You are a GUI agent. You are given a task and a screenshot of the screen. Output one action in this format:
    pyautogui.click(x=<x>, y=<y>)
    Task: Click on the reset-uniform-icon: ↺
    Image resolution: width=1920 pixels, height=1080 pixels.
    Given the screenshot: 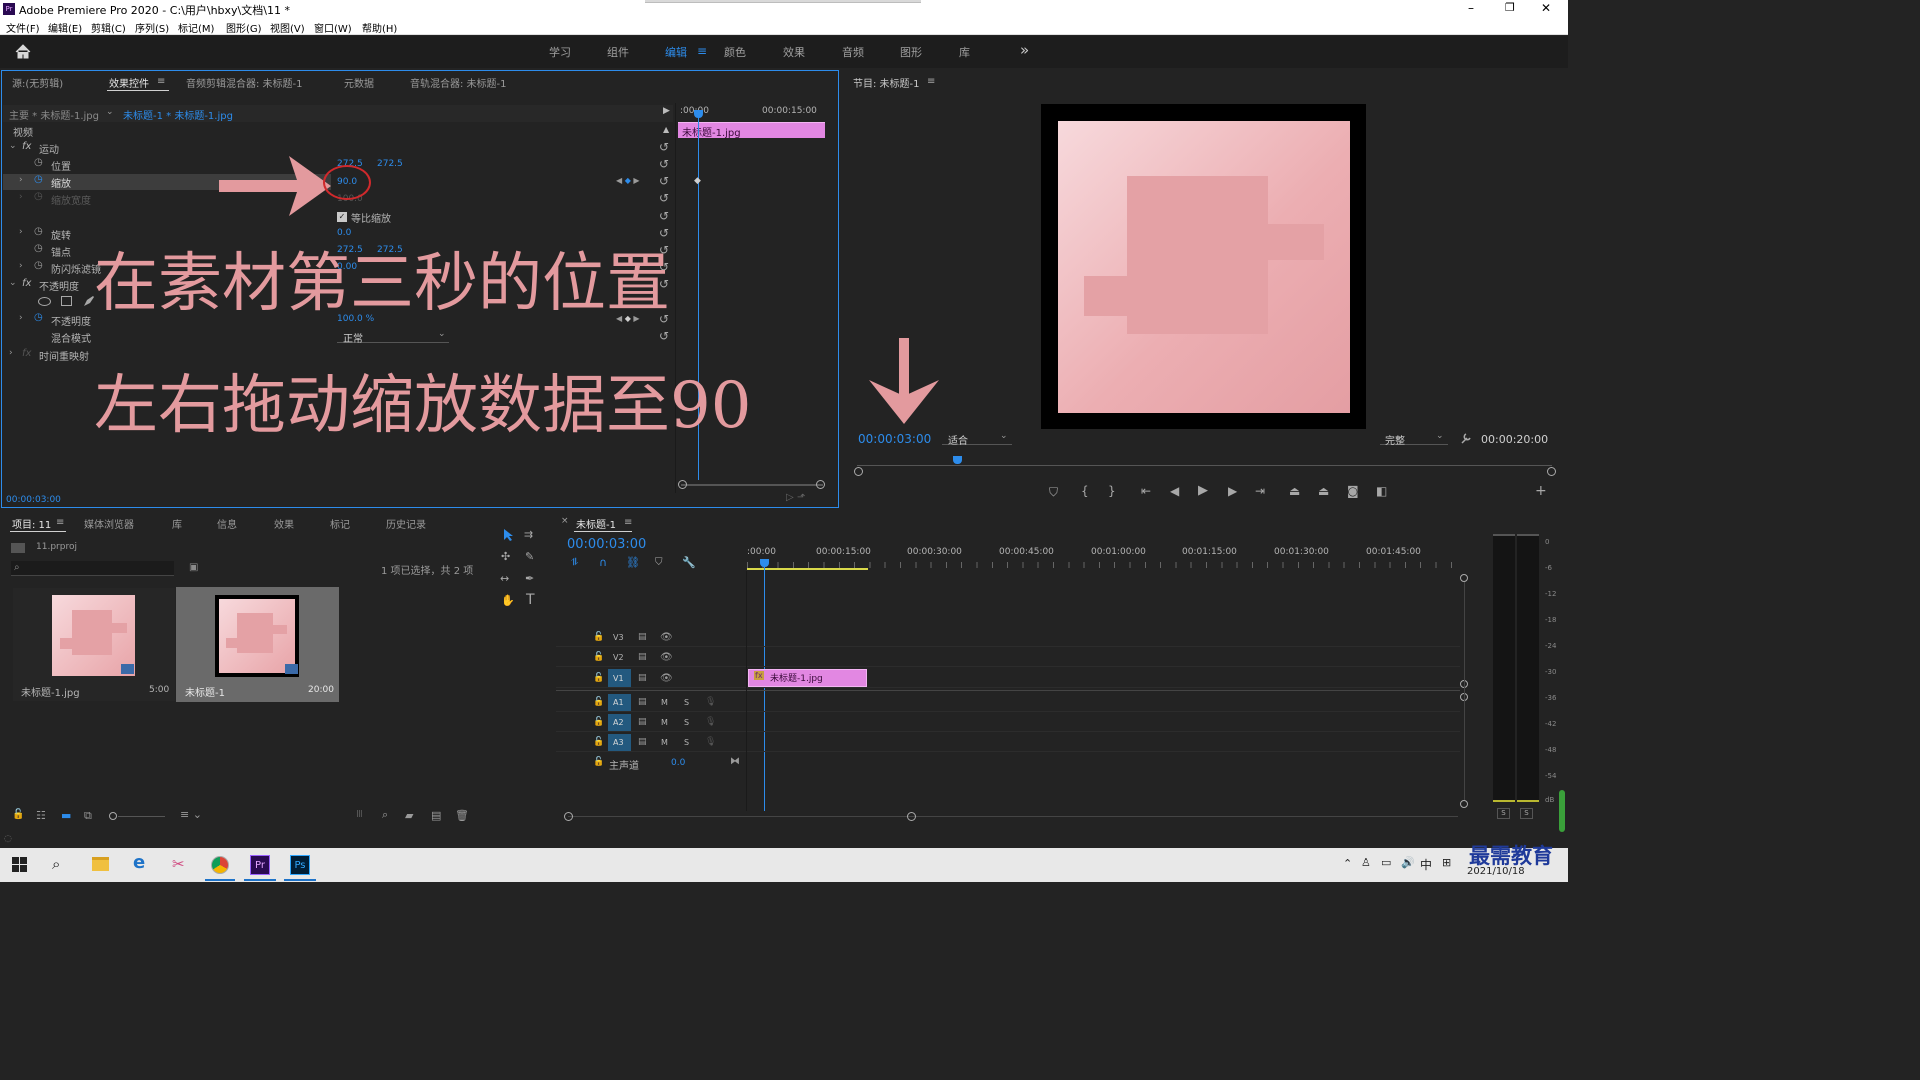 What is the action you would take?
    pyautogui.click(x=664, y=216)
    